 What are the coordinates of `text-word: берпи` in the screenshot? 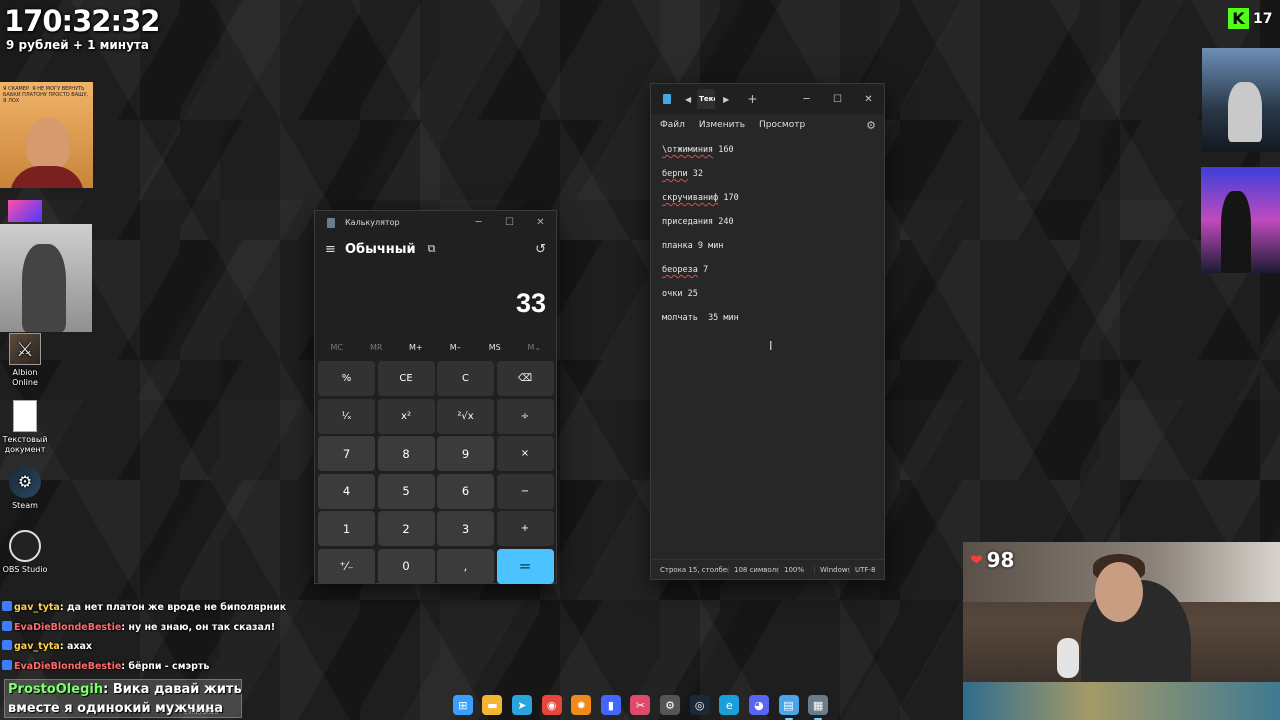 It's located at (675, 174).